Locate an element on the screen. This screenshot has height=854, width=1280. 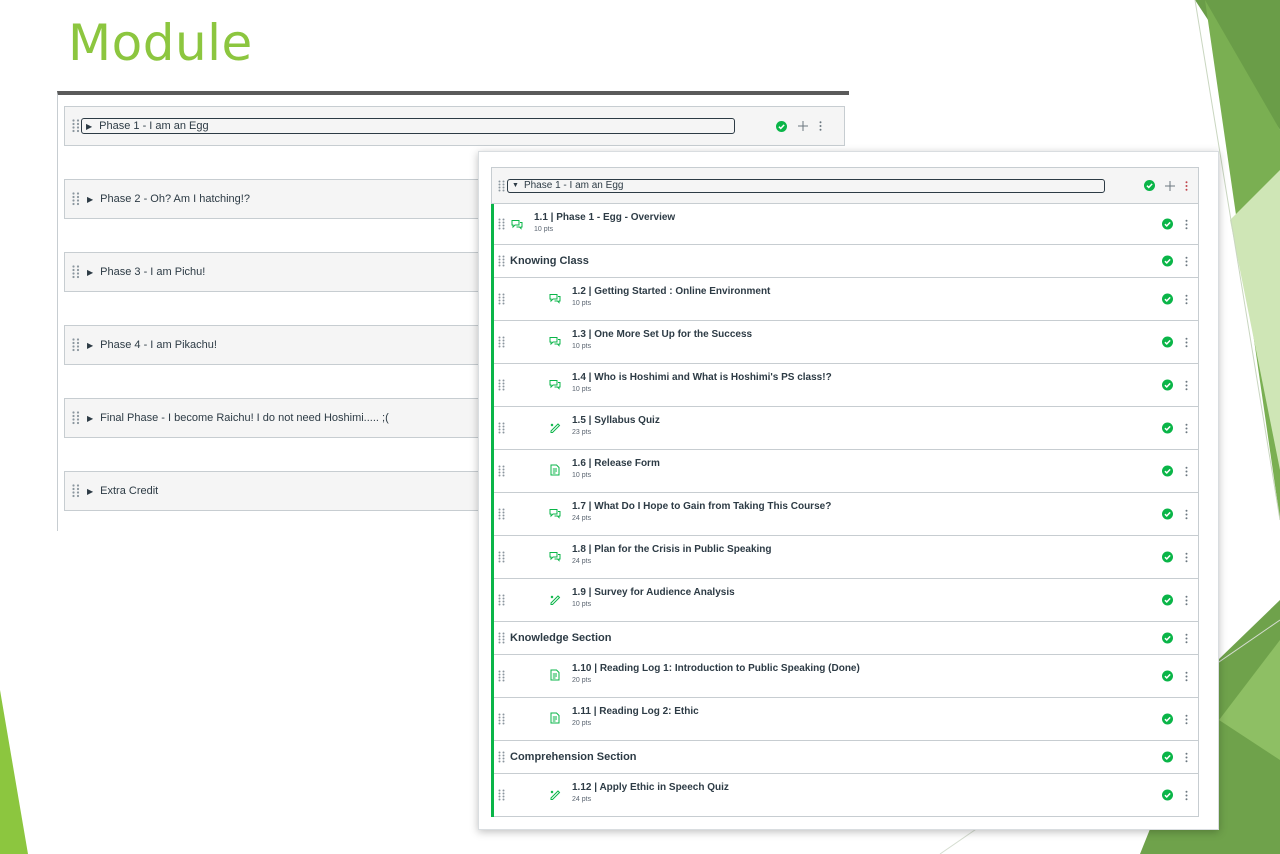
item-title-link: 1.1 | Phase 1 - Egg - Overview is located at coordinates (604, 217).